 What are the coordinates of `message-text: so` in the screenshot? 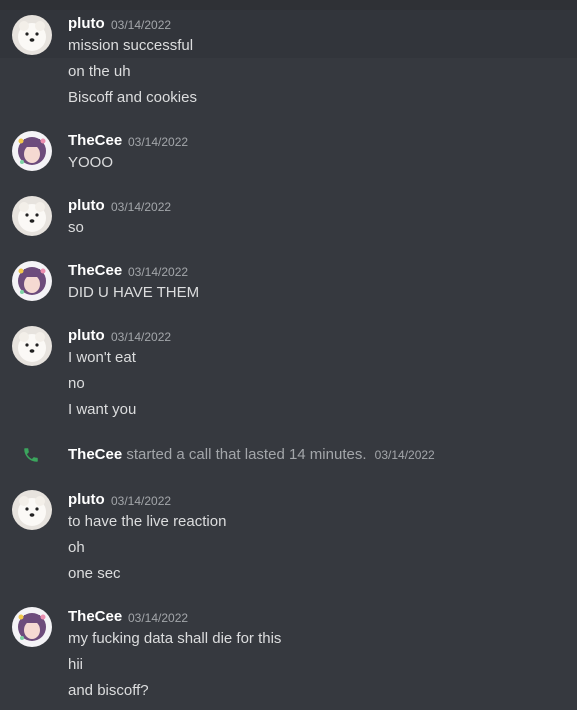 It's located at (76, 227).